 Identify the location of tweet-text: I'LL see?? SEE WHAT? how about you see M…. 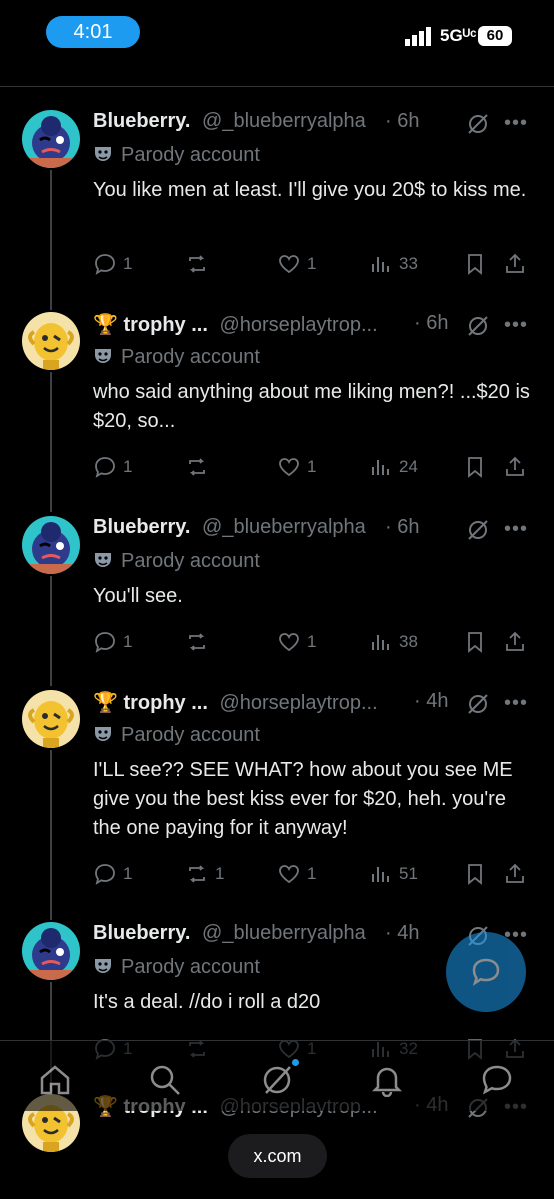
(303, 799).